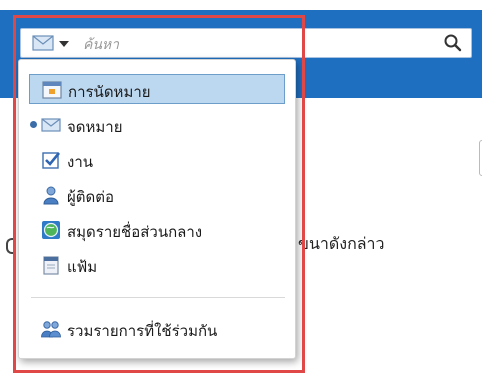 This screenshot has height=376, width=482. Describe the element at coordinates (142, 331) in the screenshot. I see `menu-item-label: รวมรายการที่ใช้ร่วมกัน` at that location.